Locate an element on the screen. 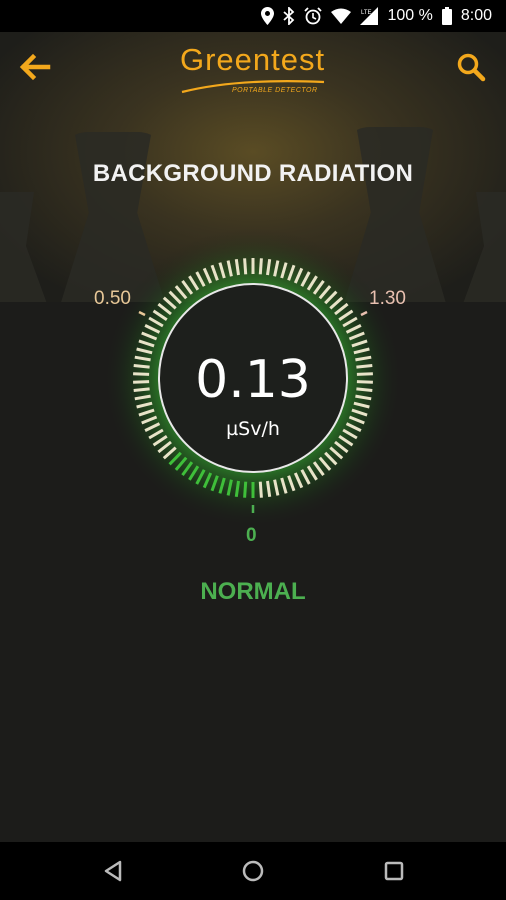  logo-text: Greentest is located at coordinates (253, 59).